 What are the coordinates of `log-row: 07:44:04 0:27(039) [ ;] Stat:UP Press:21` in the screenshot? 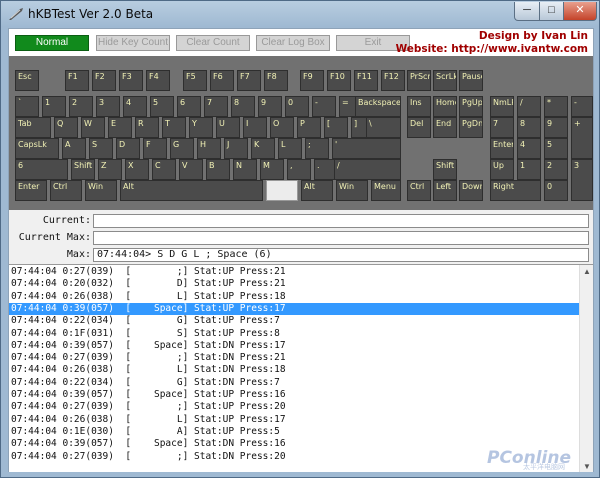 It's located at (294, 272).